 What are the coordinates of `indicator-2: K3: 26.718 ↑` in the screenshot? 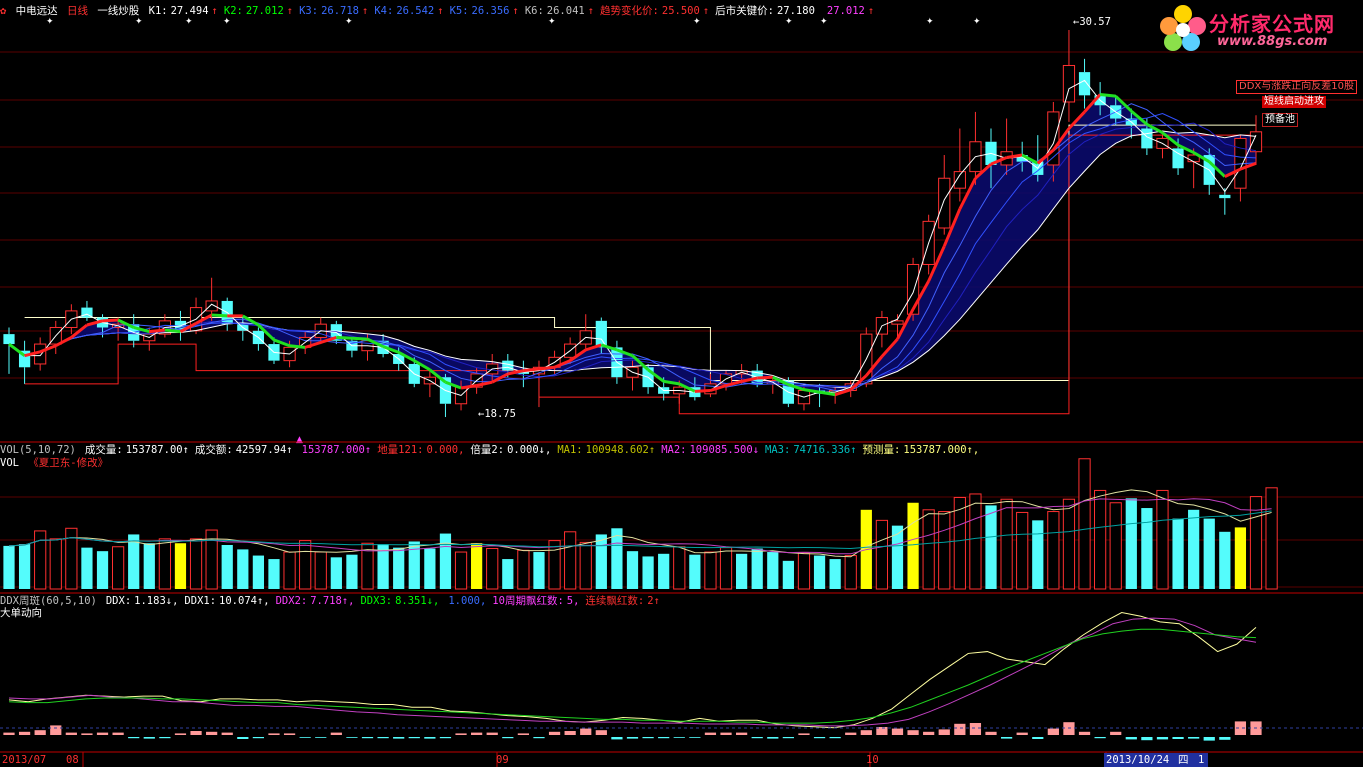 It's located at (334, 11).